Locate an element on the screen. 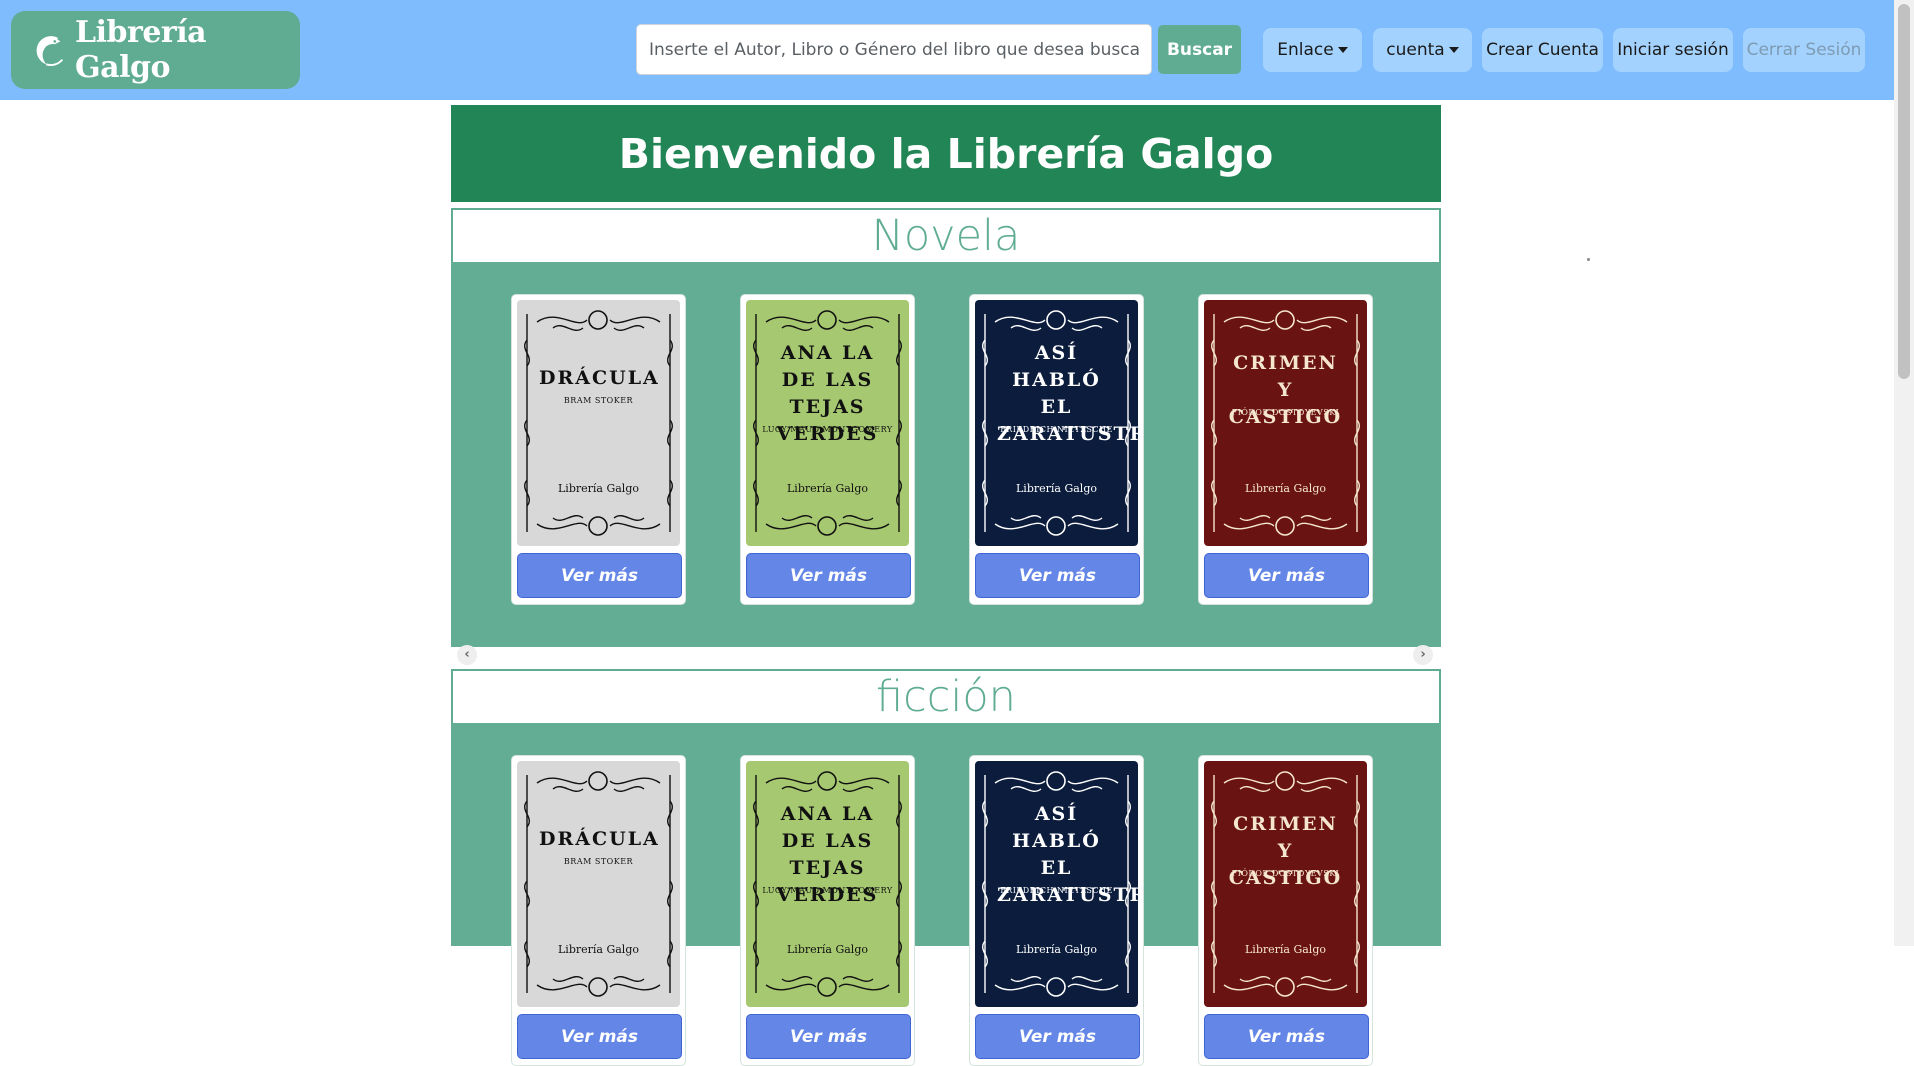 The image size is (1914, 1066). iniciar-sesion-link: Iniciar sesión is located at coordinates (1673, 50).